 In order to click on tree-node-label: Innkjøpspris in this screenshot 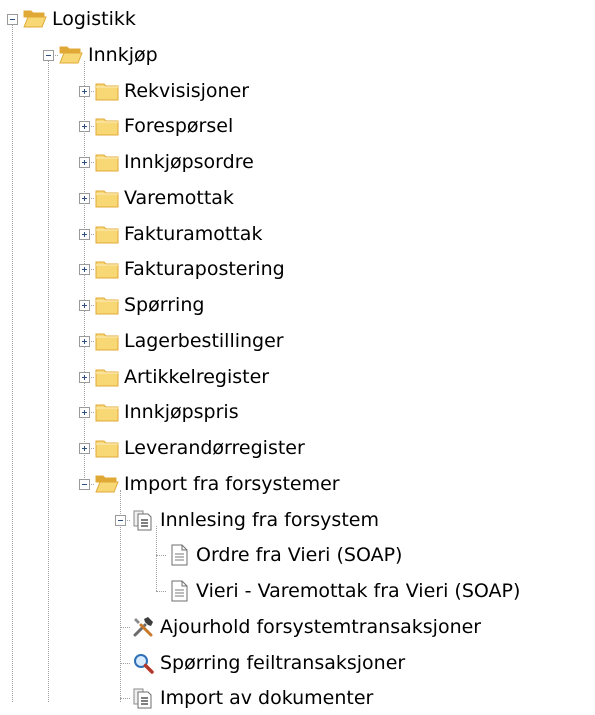, I will do `click(181, 412)`.